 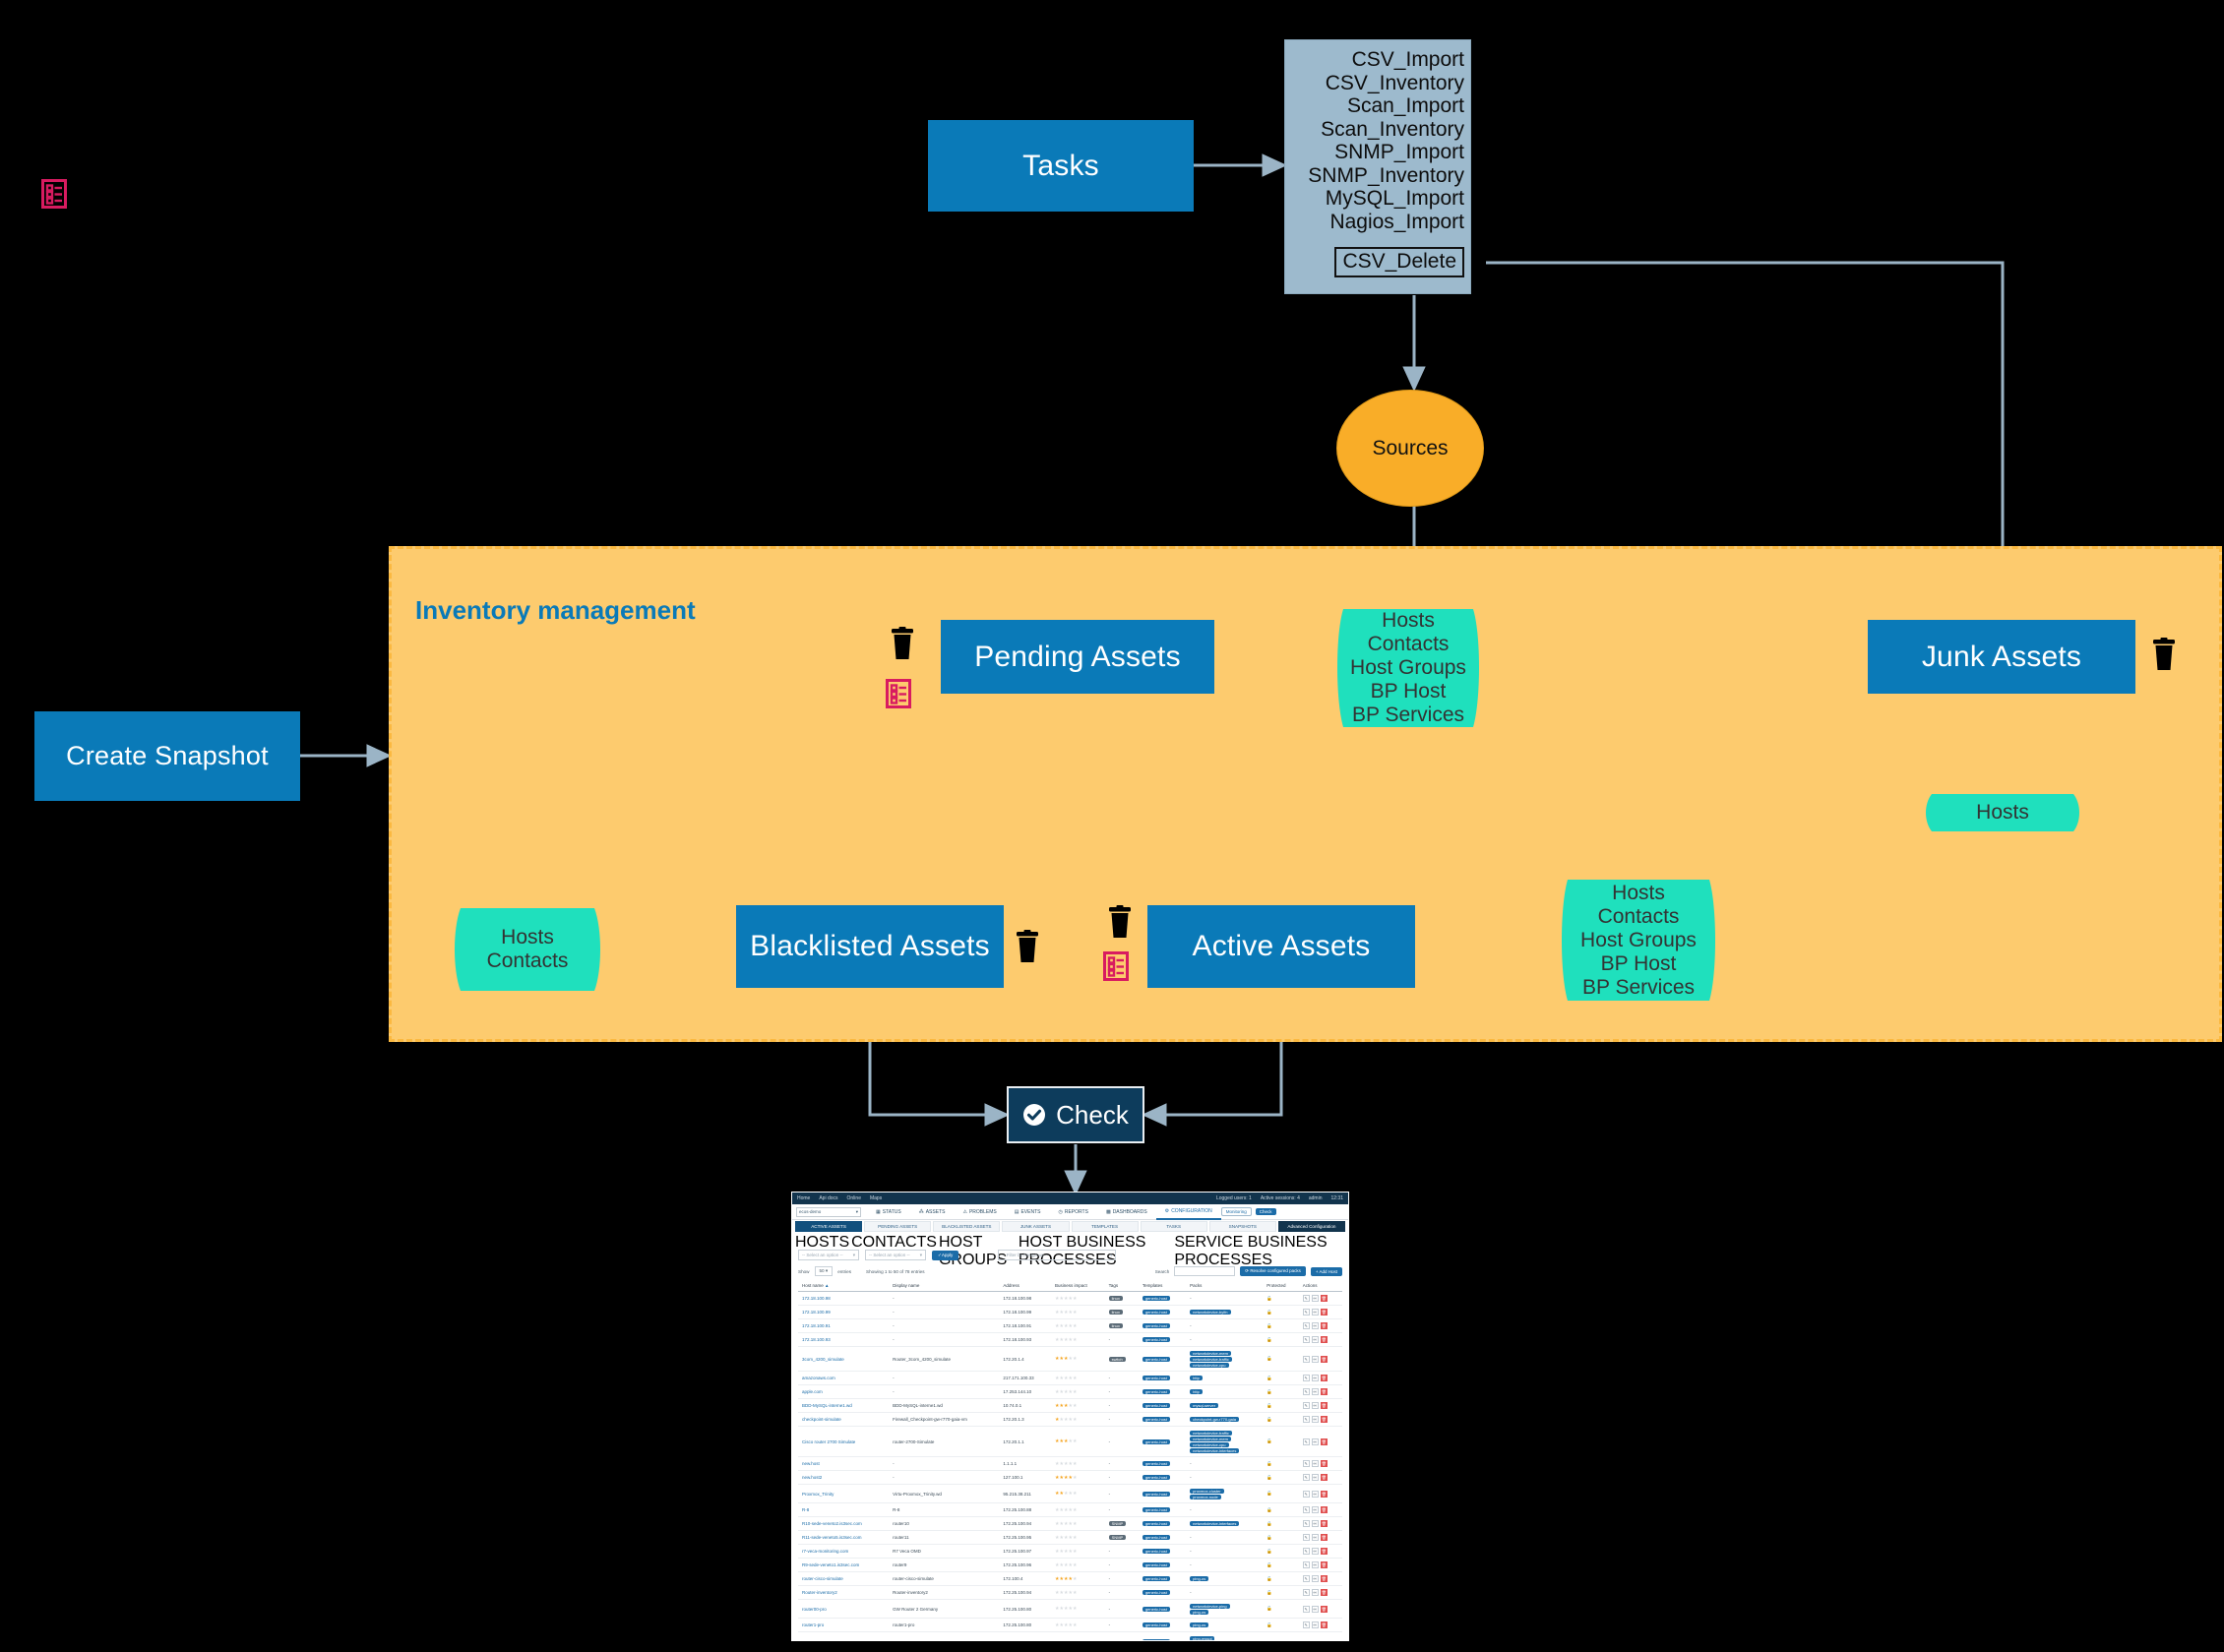 I want to click on topbar-item: Home, so click(x=803, y=1198).